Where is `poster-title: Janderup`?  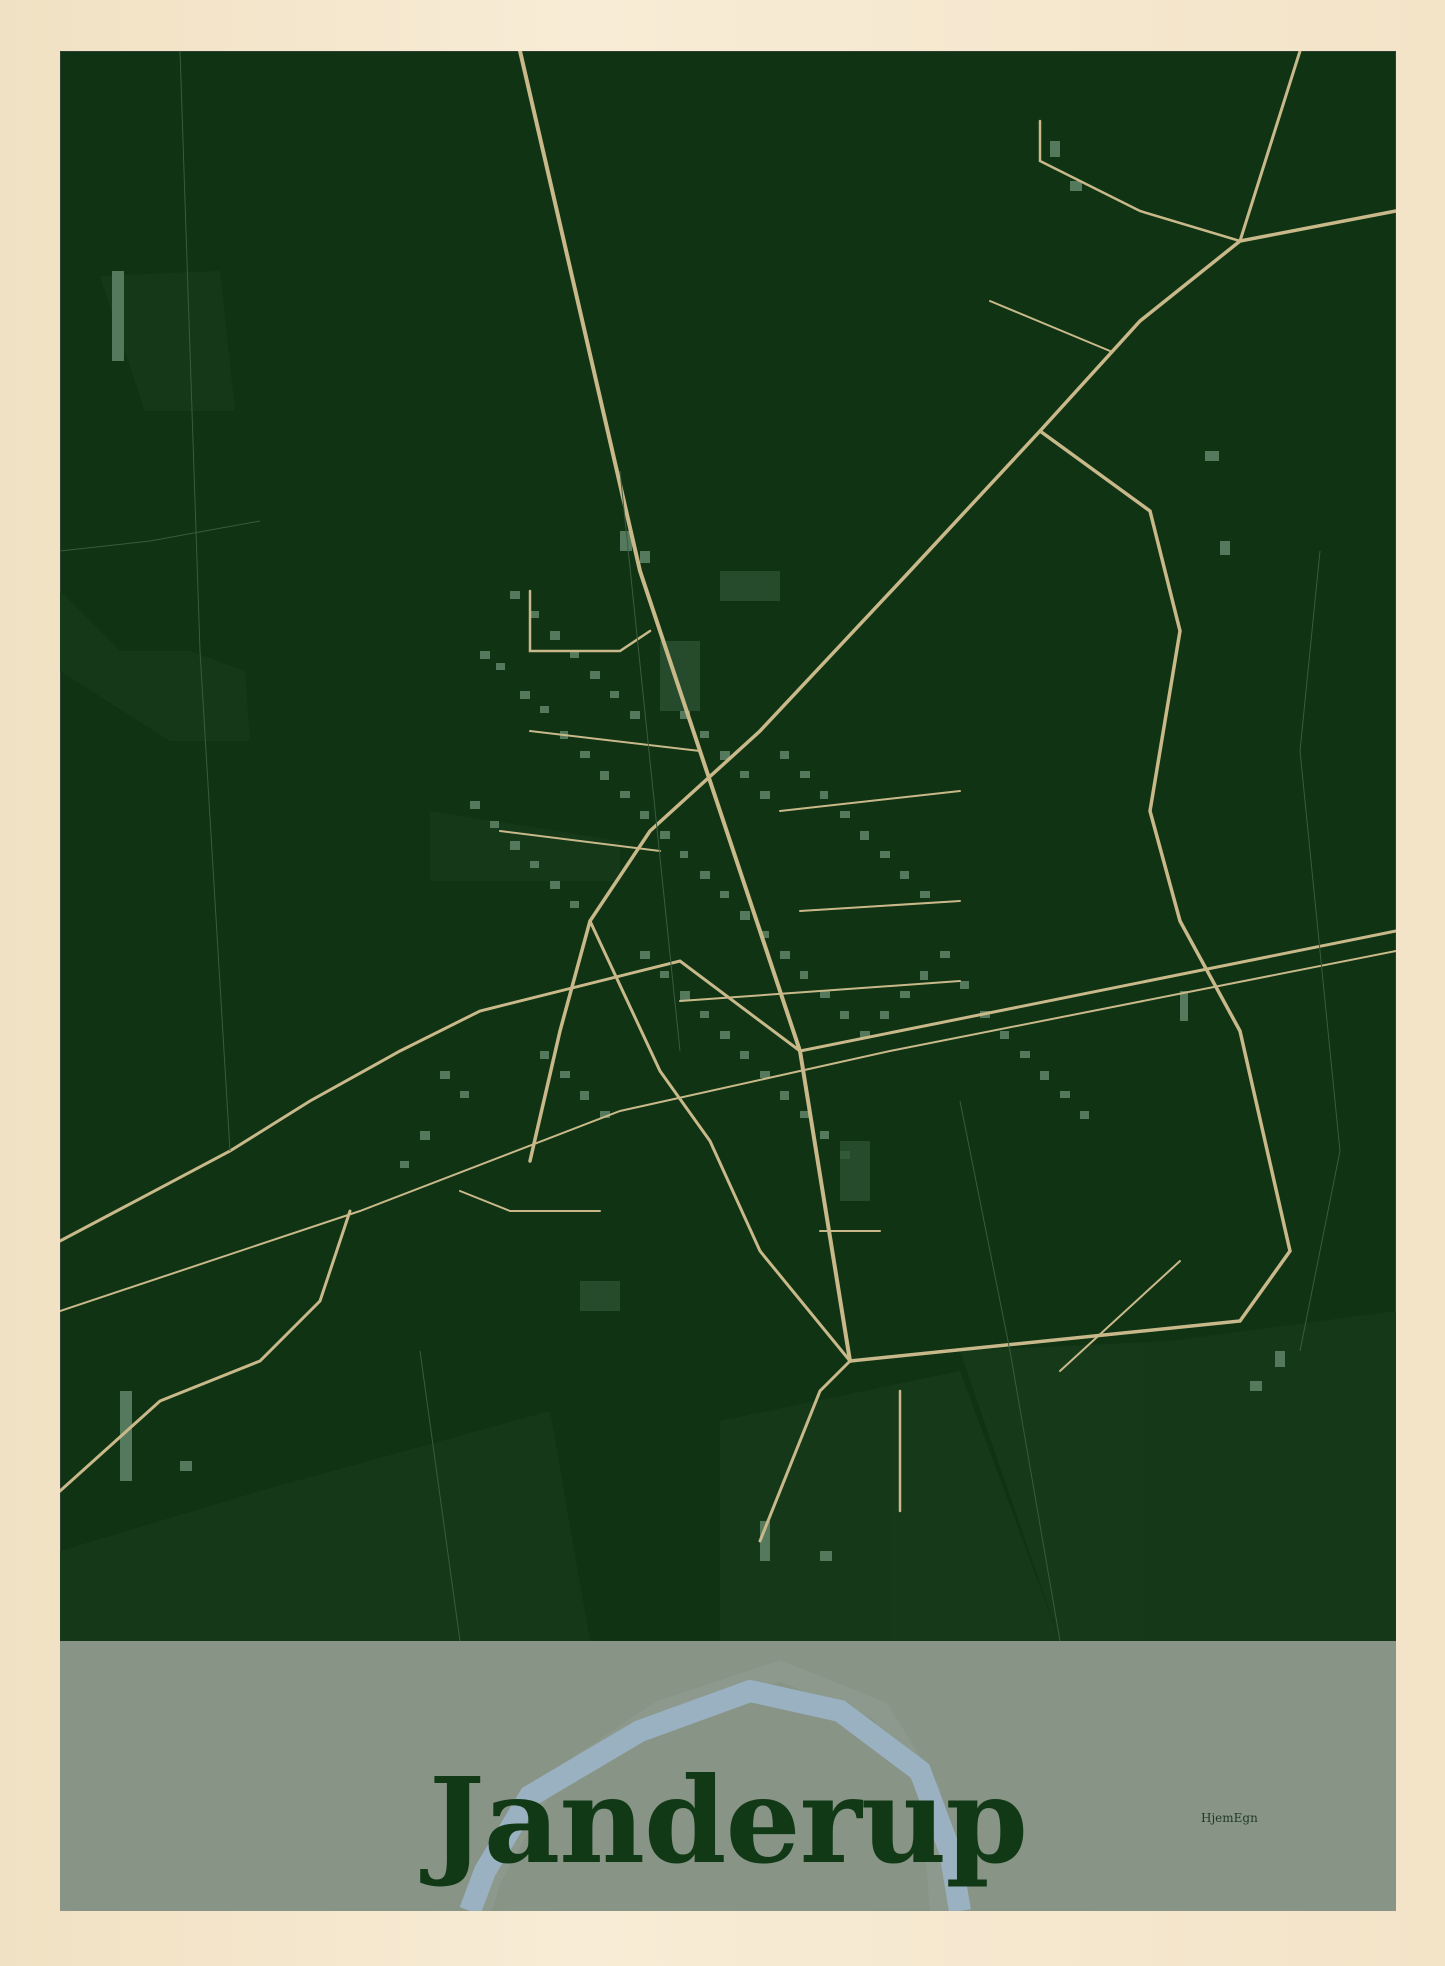
poster-title: Janderup is located at coordinates (728, 1820).